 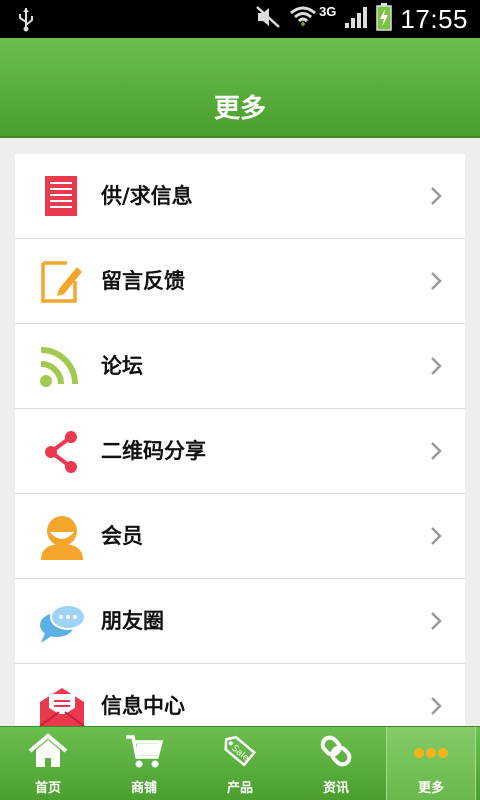 I want to click on edit-note-icon, so click(x=62, y=282).